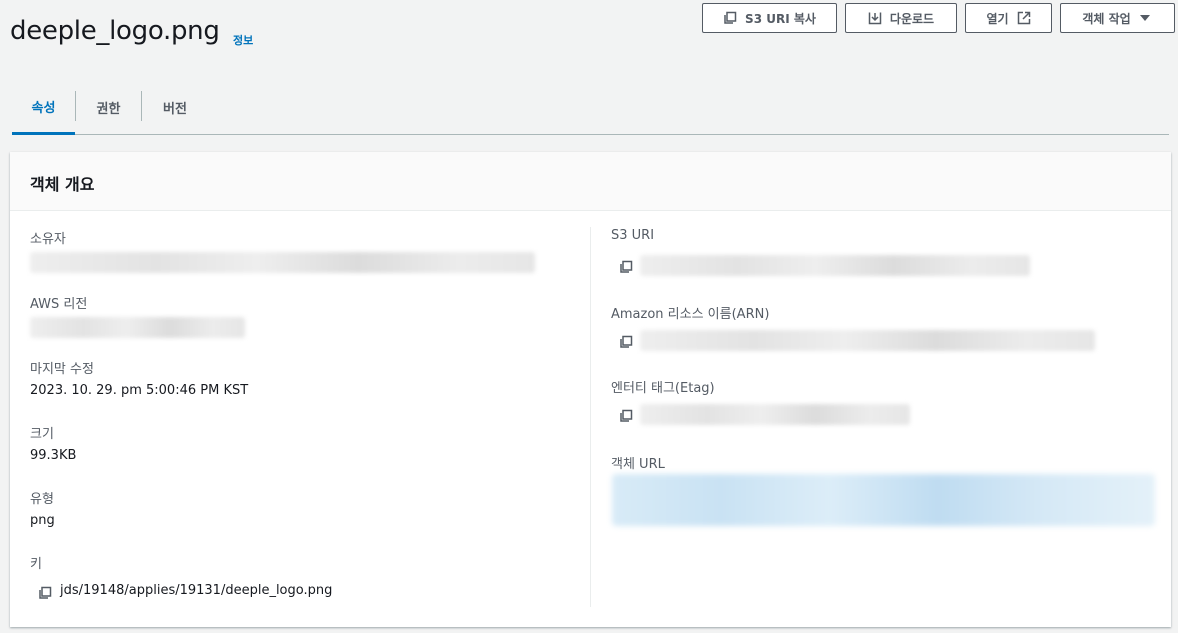 This screenshot has height=633, width=1178. I want to click on etag-label: 엔터티 태그(Etag), so click(663, 388).